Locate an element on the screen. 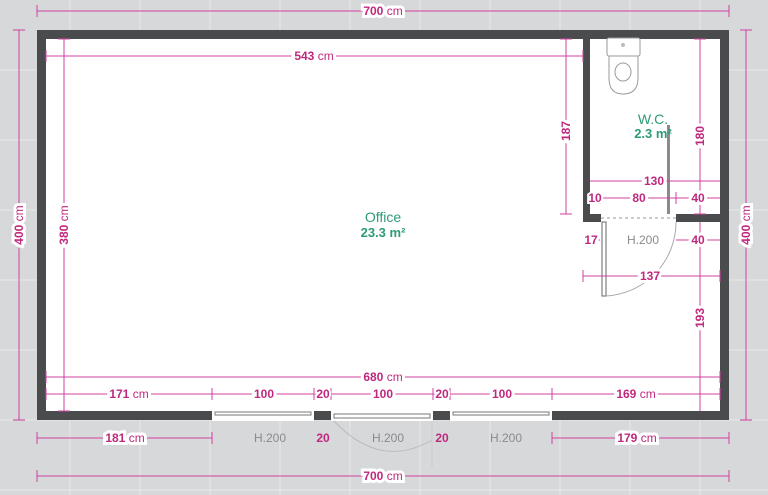 Image resolution: width=768 pixels, height=495 pixels. dim-door-17: 17 is located at coordinates (591, 240).